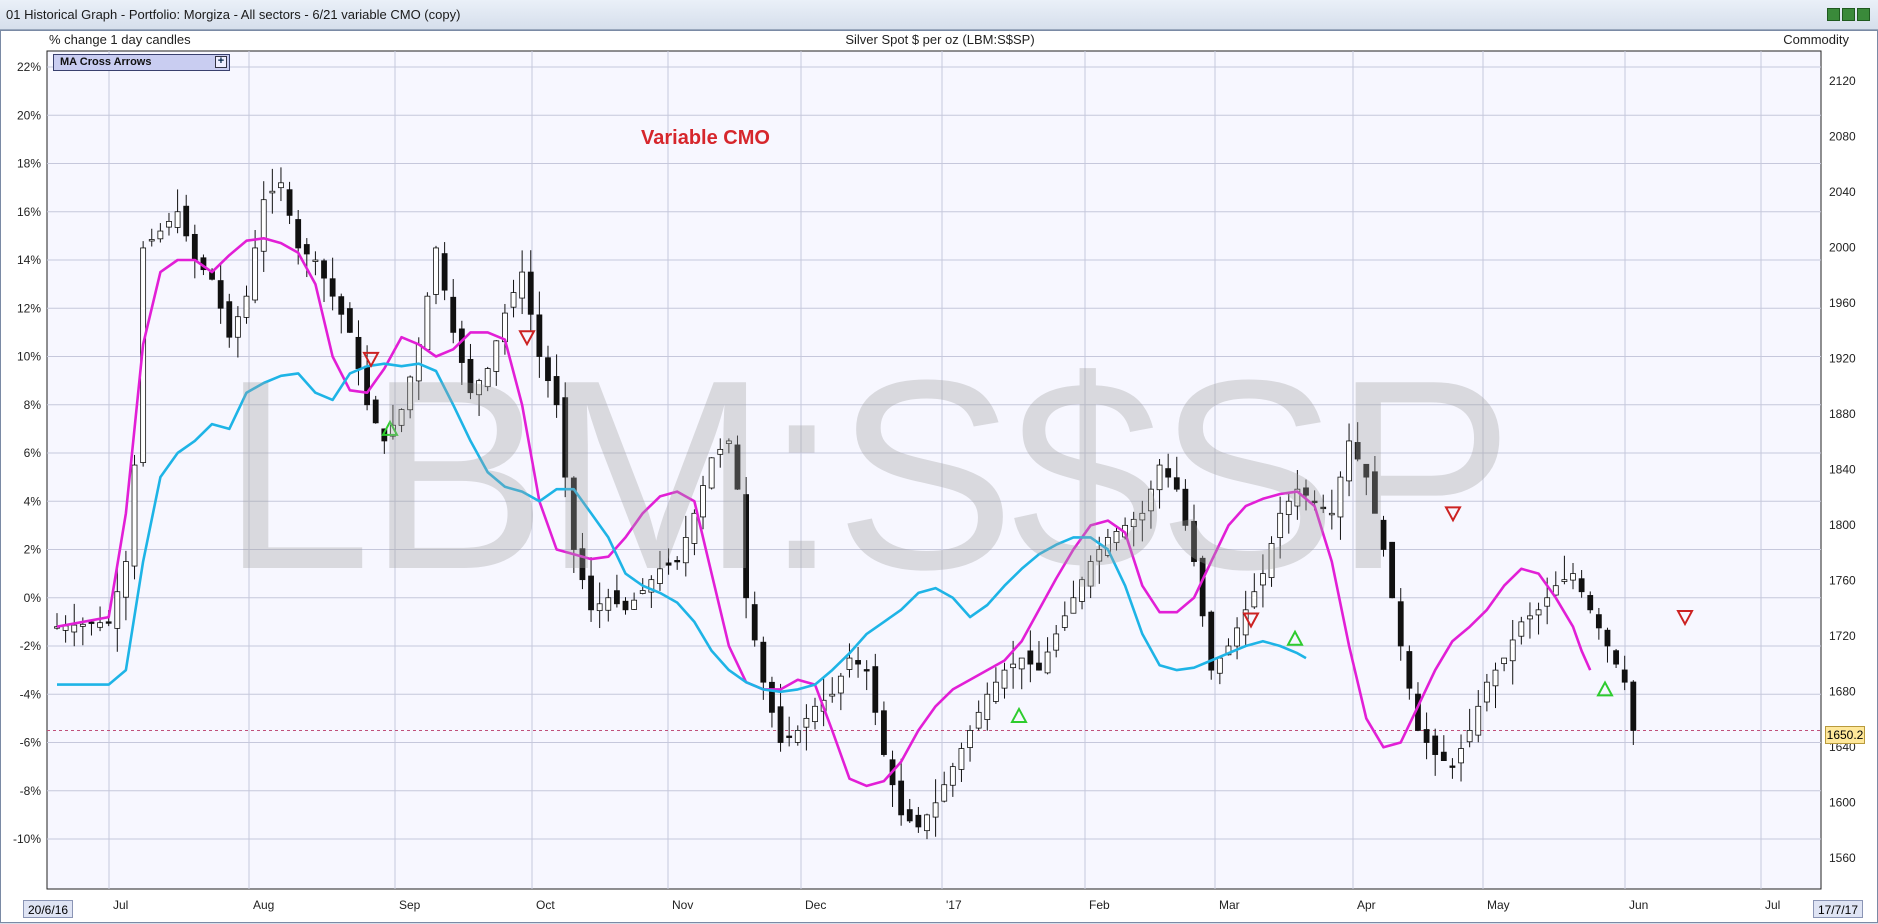  Describe the element at coordinates (31, 646) in the screenshot. I see `y-tick-label-left: -2%` at that location.